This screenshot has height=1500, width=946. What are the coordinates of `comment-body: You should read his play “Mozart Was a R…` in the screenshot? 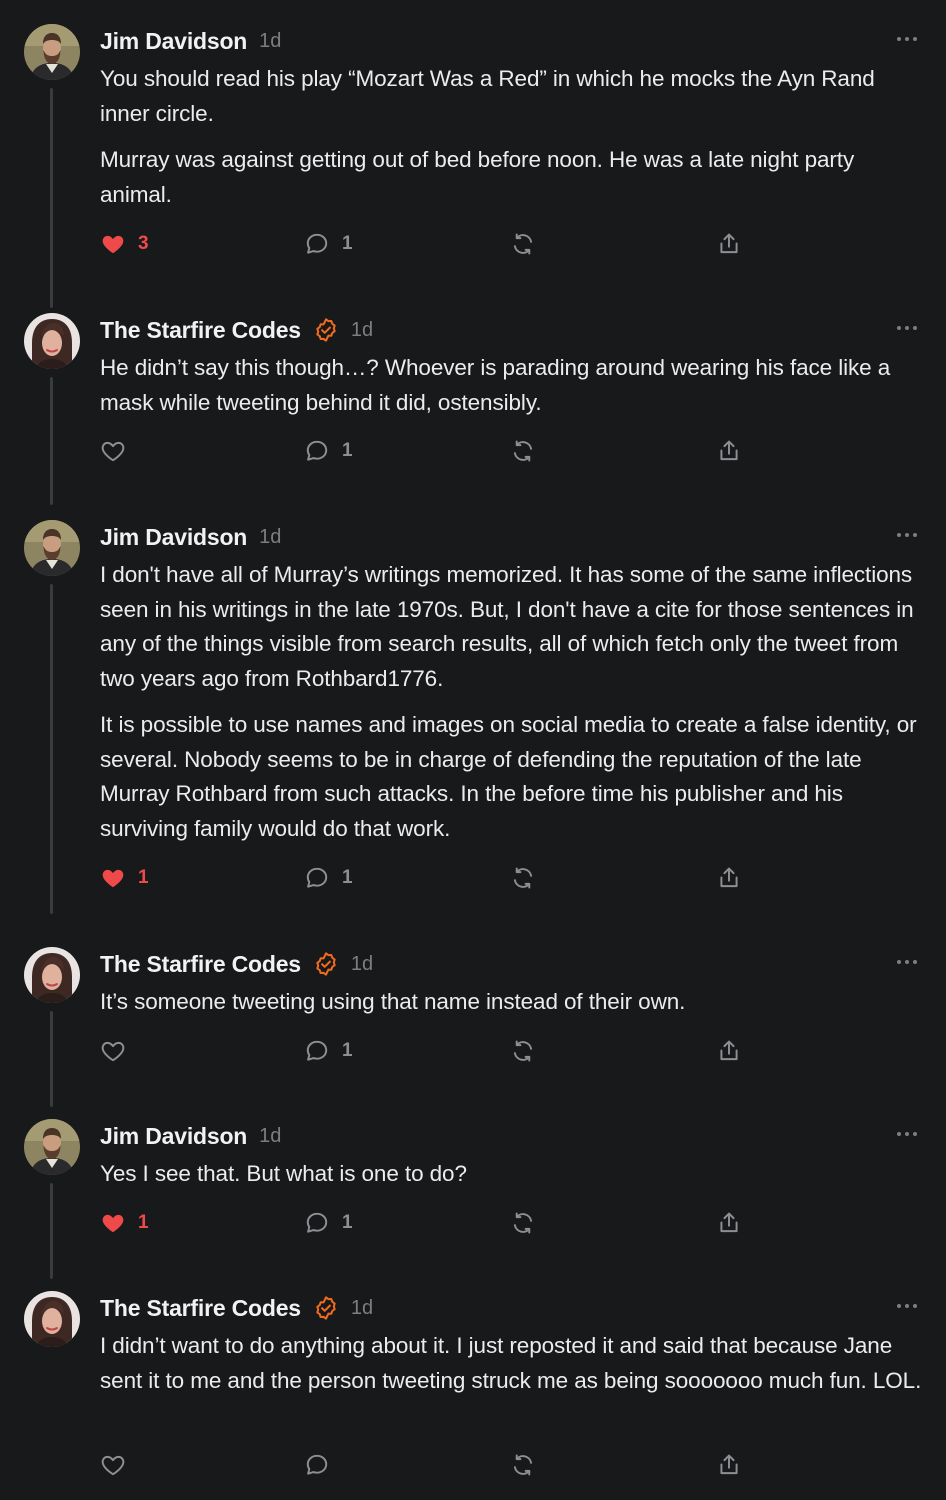 It's located at (513, 137).